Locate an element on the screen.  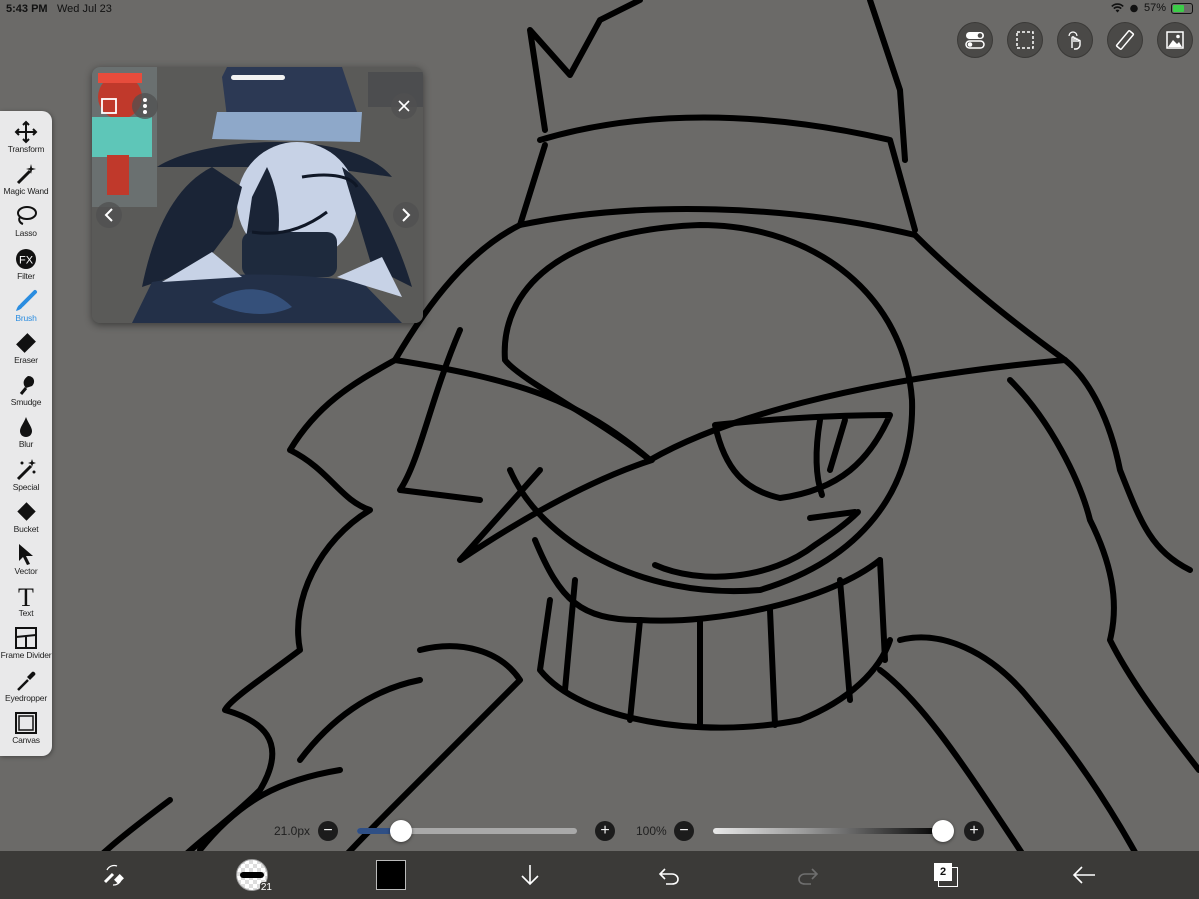
tool-smudge: Smudge is located at coordinates (26, 393).